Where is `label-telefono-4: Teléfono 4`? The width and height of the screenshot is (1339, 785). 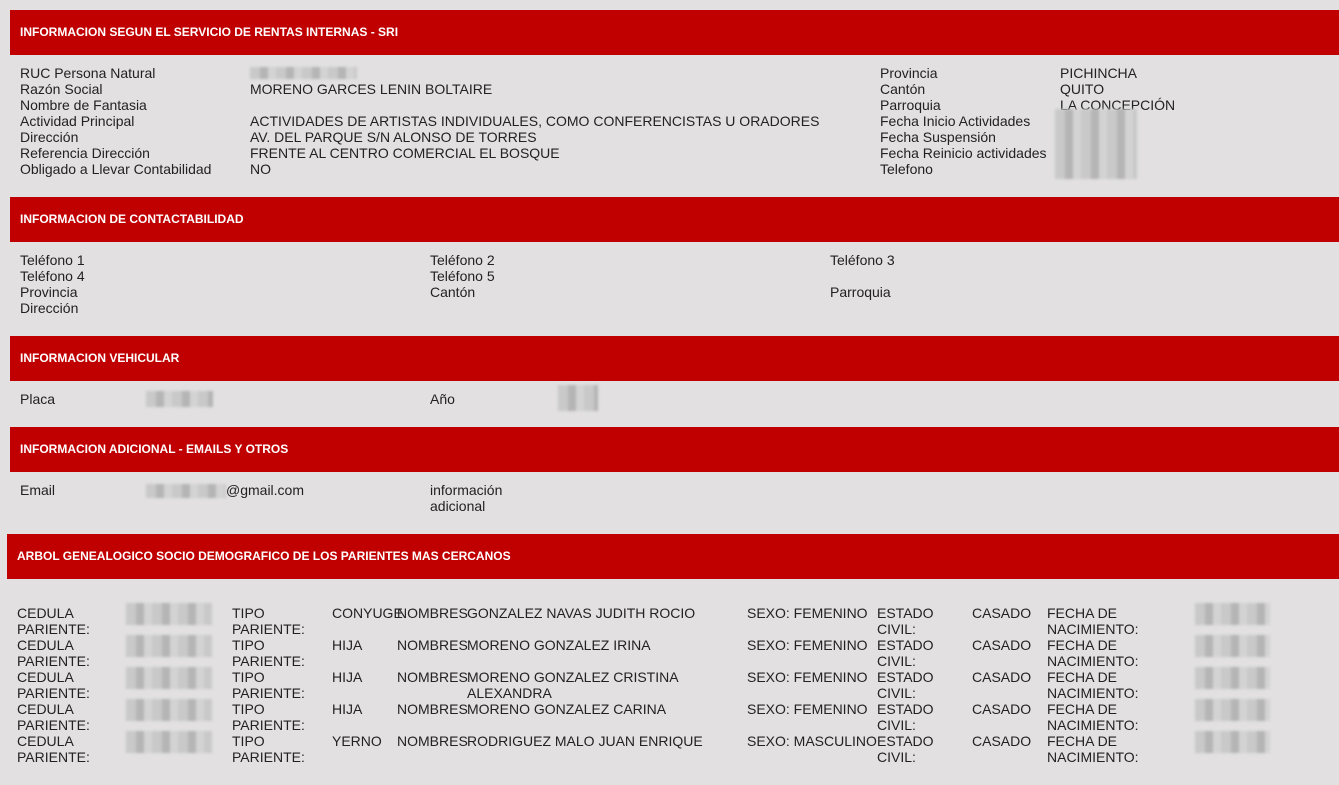 label-telefono-4: Teléfono 4 is located at coordinates (52, 276).